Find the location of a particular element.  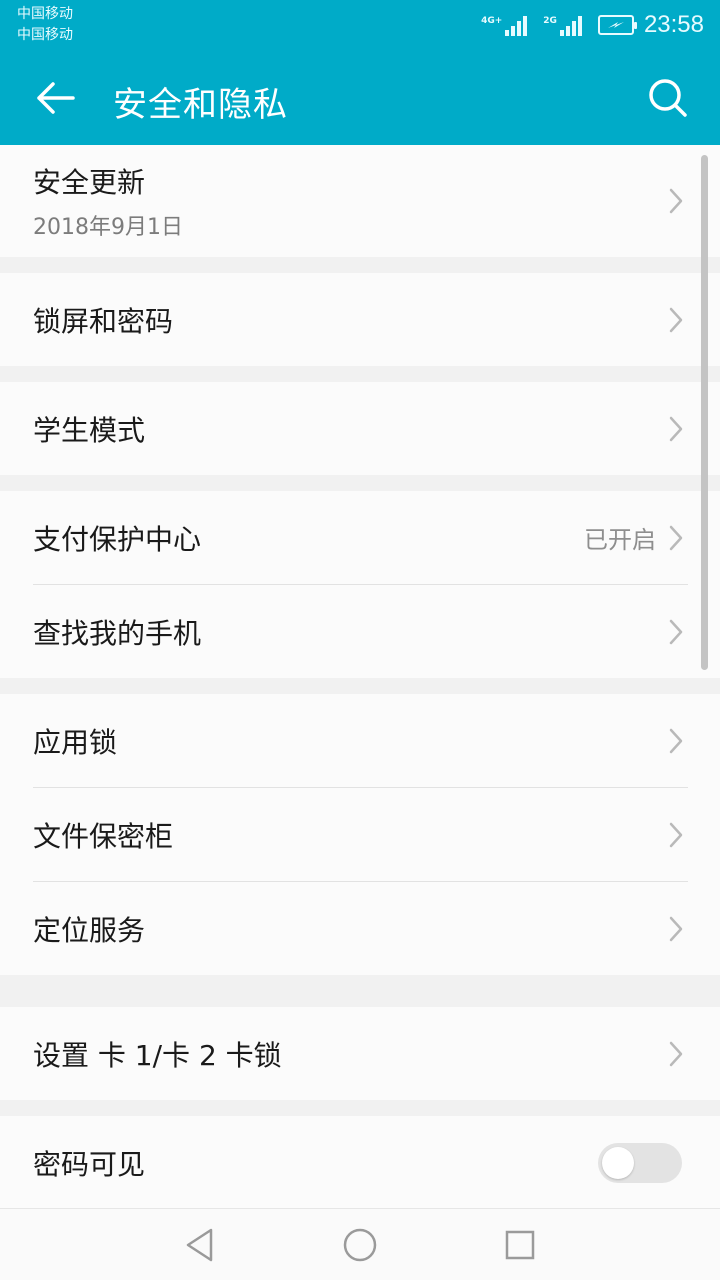

lock-screen-item: 锁屏和密码 is located at coordinates (360, 319).